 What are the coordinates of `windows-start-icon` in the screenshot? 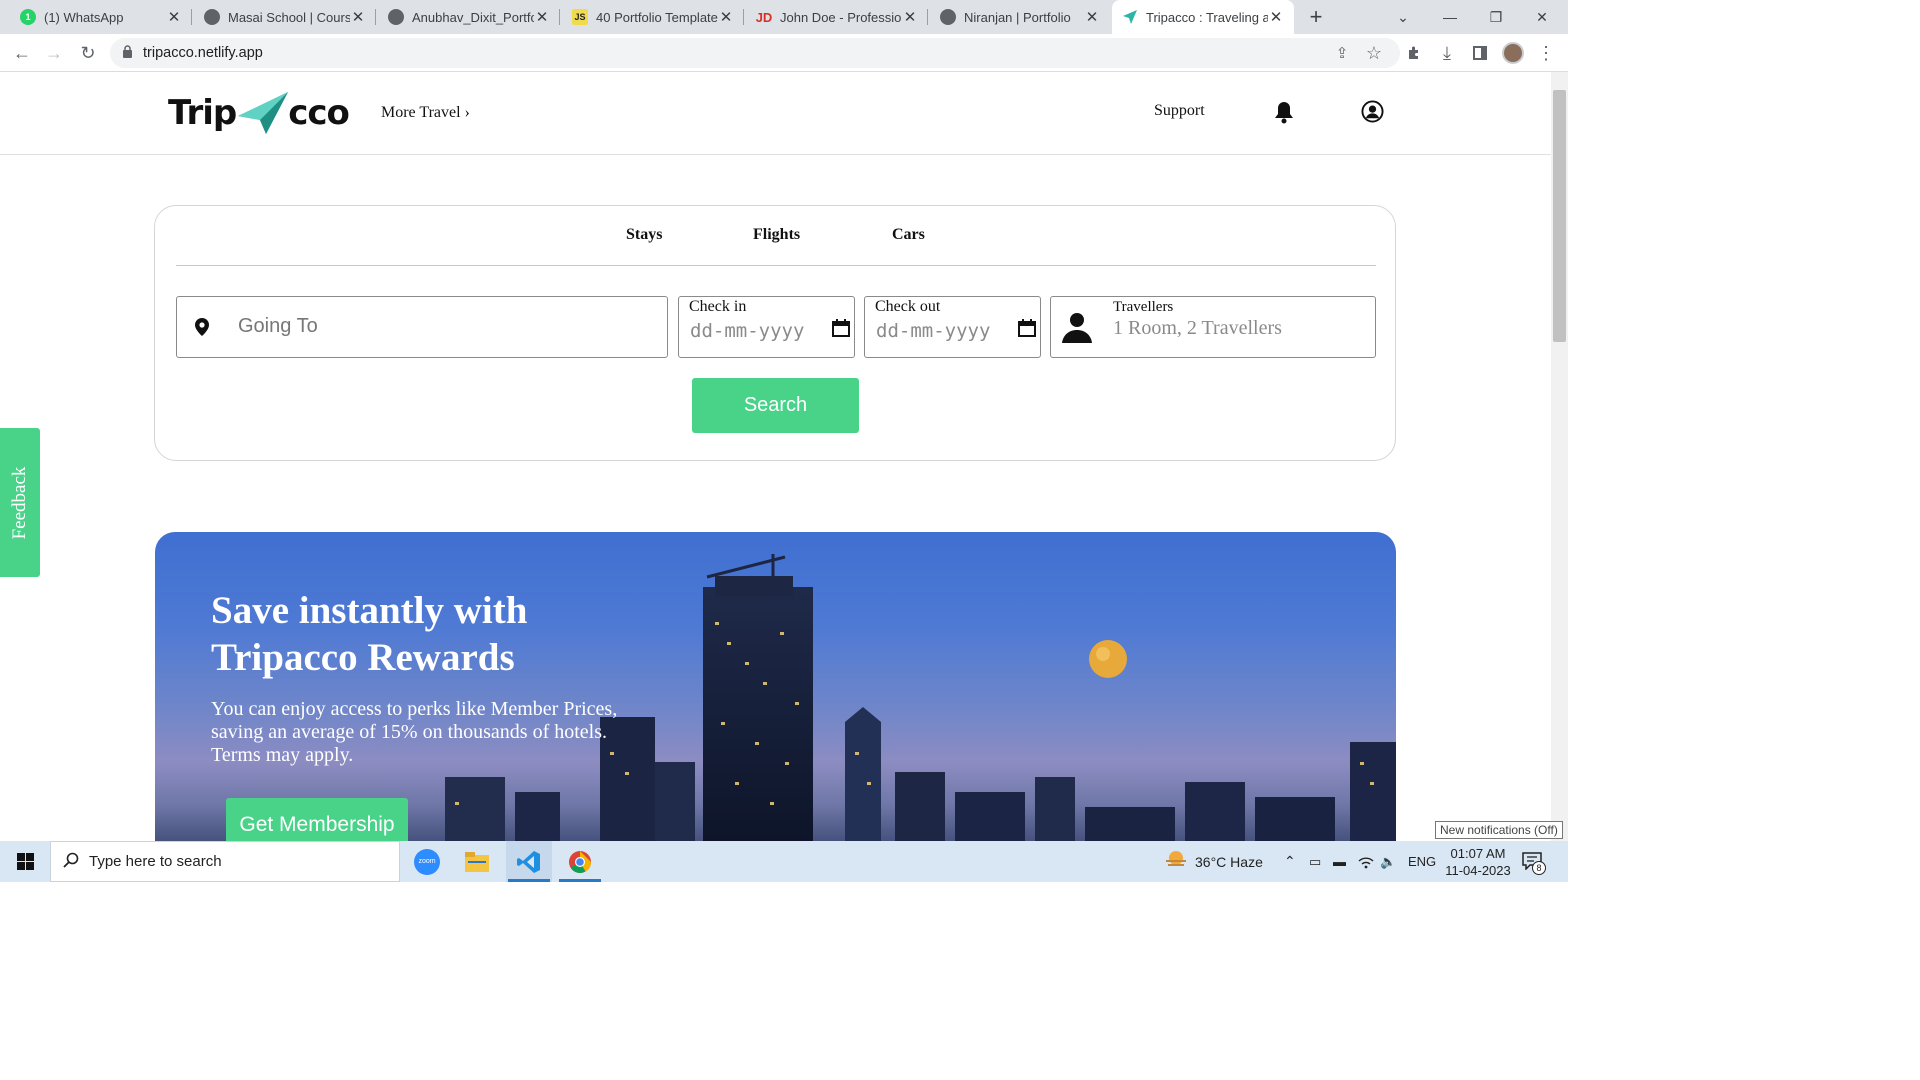 It's located at (25, 861).